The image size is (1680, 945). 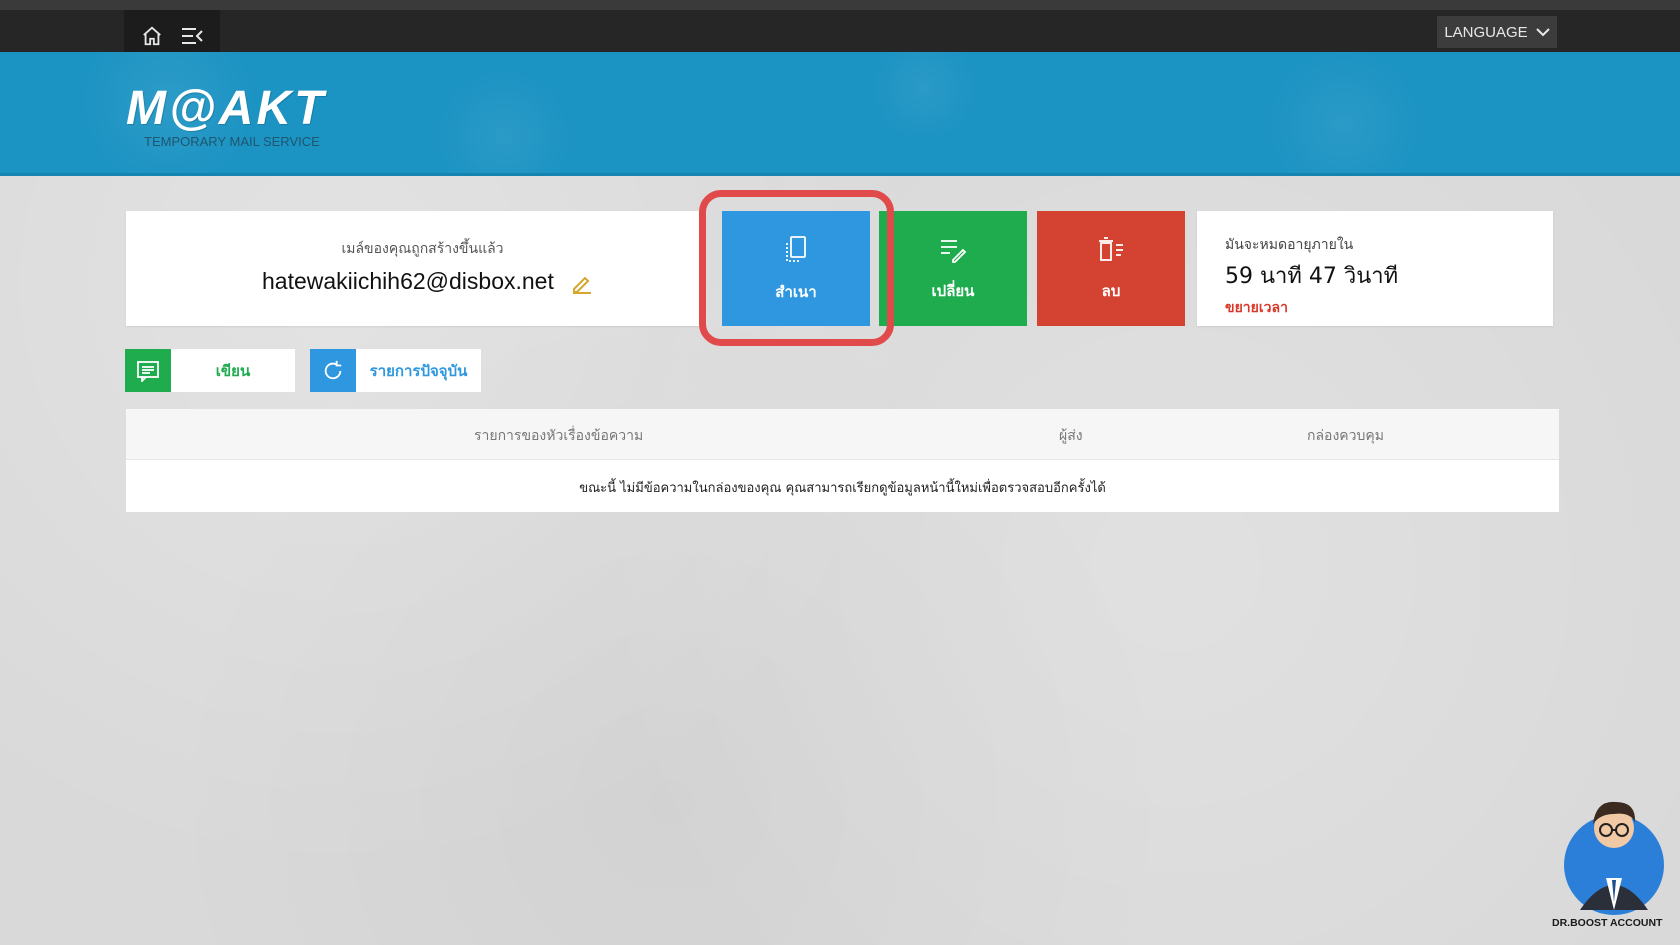 I want to click on header-banner: M@AKT TEMPORARY MAIL SERVICE, so click(x=840, y=114).